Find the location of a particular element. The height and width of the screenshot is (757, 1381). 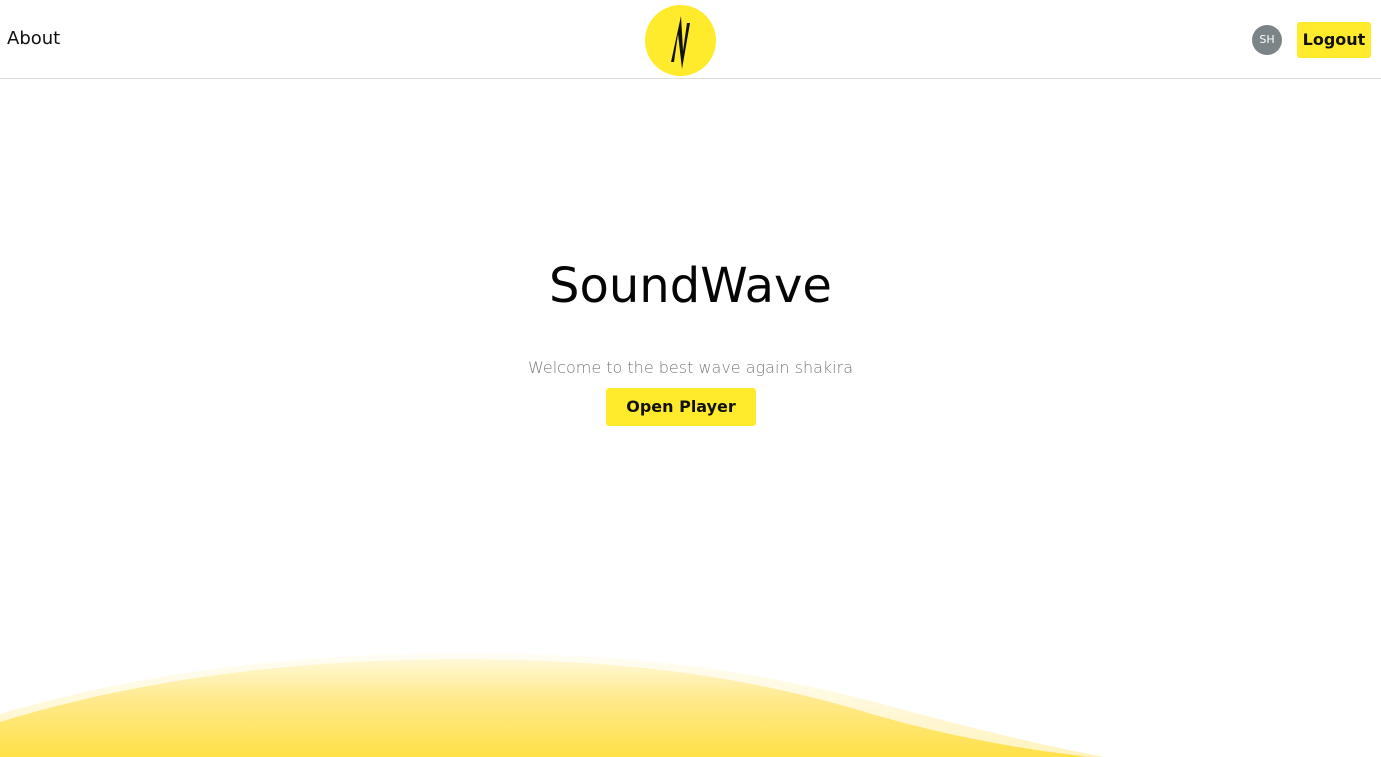

decorative-wave is located at coordinates (690, 701).